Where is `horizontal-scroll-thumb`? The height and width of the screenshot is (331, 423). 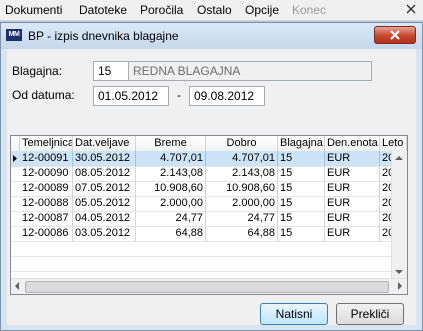 horizontal-scroll-thumb is located at coordinates (207, 287).